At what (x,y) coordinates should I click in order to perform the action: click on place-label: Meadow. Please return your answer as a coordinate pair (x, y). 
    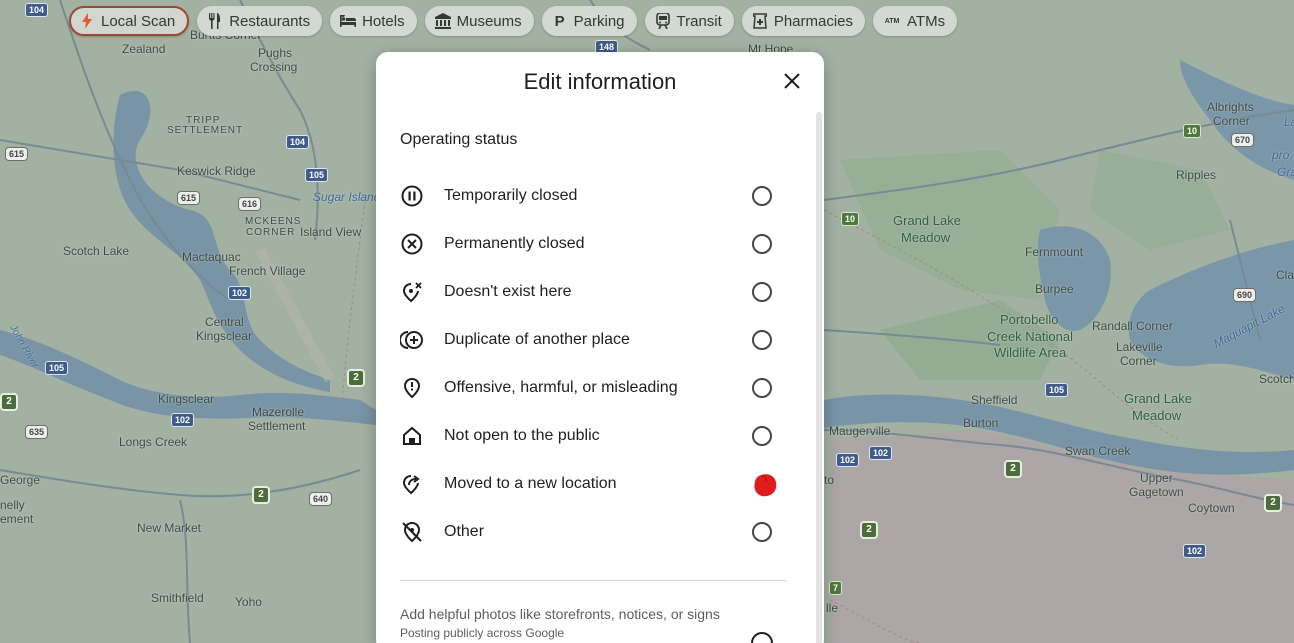
    Looking at the image, I should click on (926, 237).